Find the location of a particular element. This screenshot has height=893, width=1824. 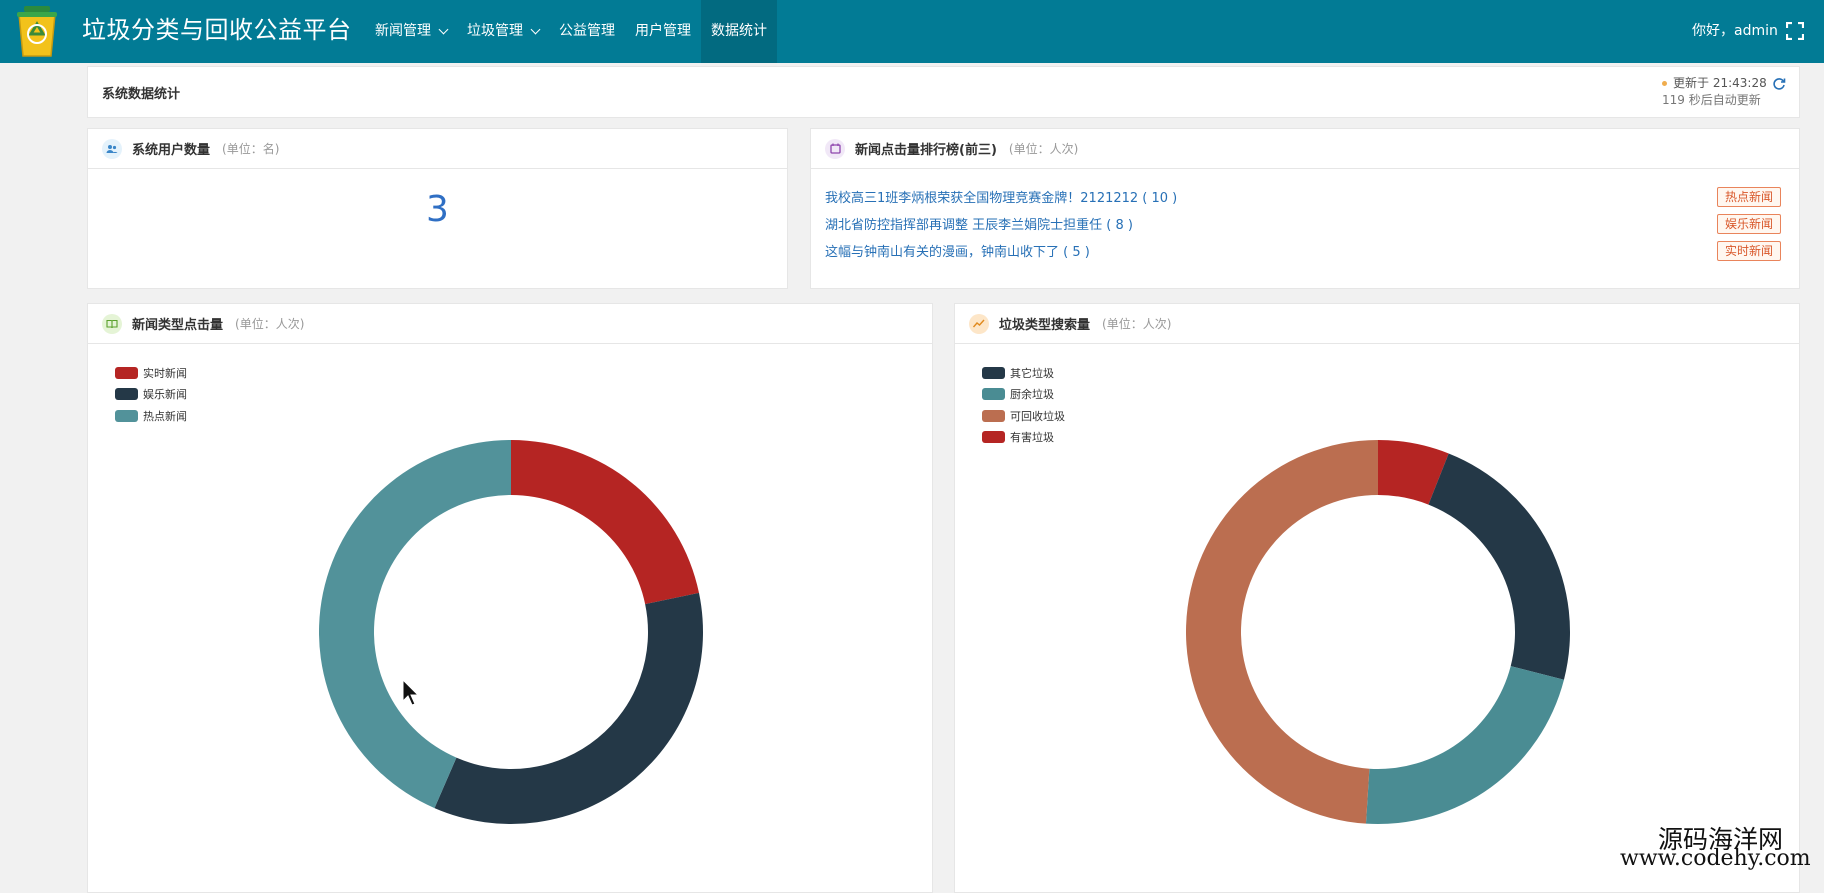

nav-user-management: 用户管理 is located at coordinates (663, 31).